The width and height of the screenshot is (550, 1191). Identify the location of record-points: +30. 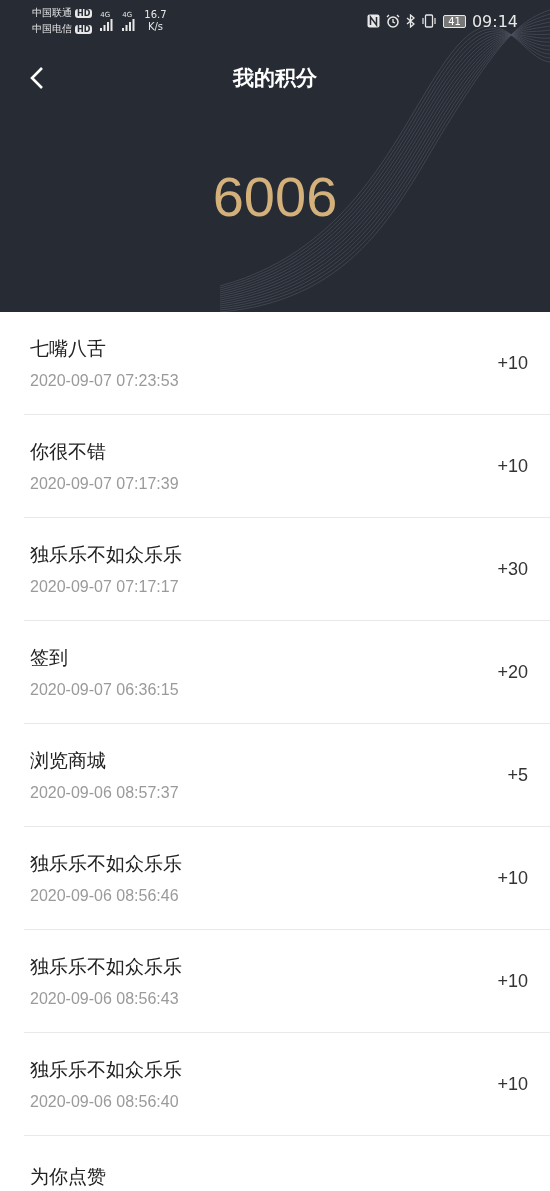
(512, 569).